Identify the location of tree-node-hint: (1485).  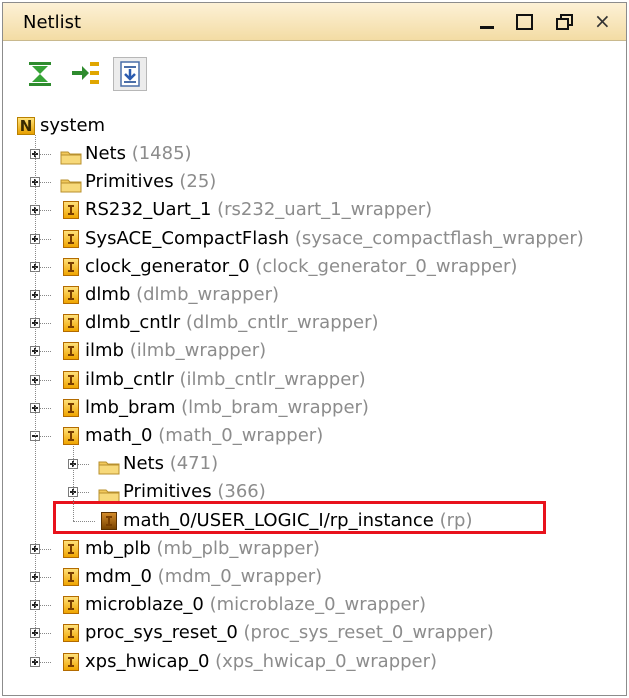
(158, 153).